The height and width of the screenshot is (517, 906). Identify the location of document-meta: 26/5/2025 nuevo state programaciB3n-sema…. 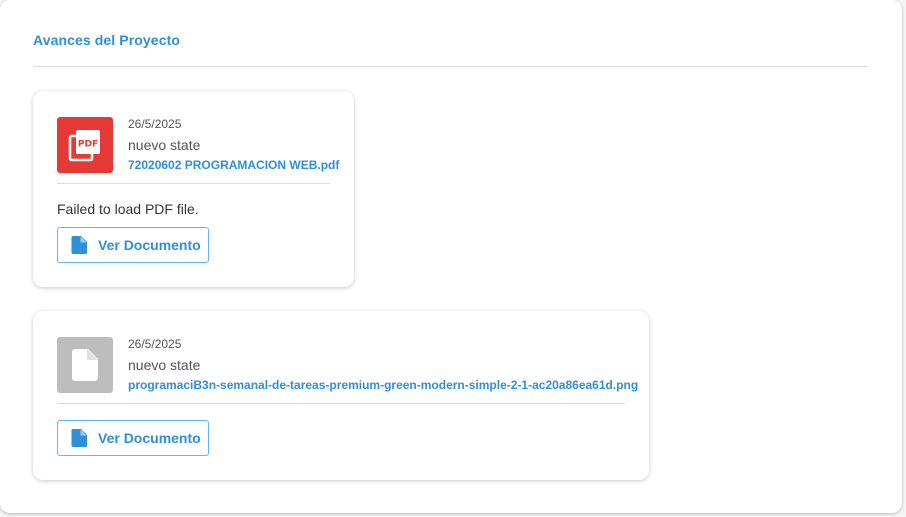
(383, 364).